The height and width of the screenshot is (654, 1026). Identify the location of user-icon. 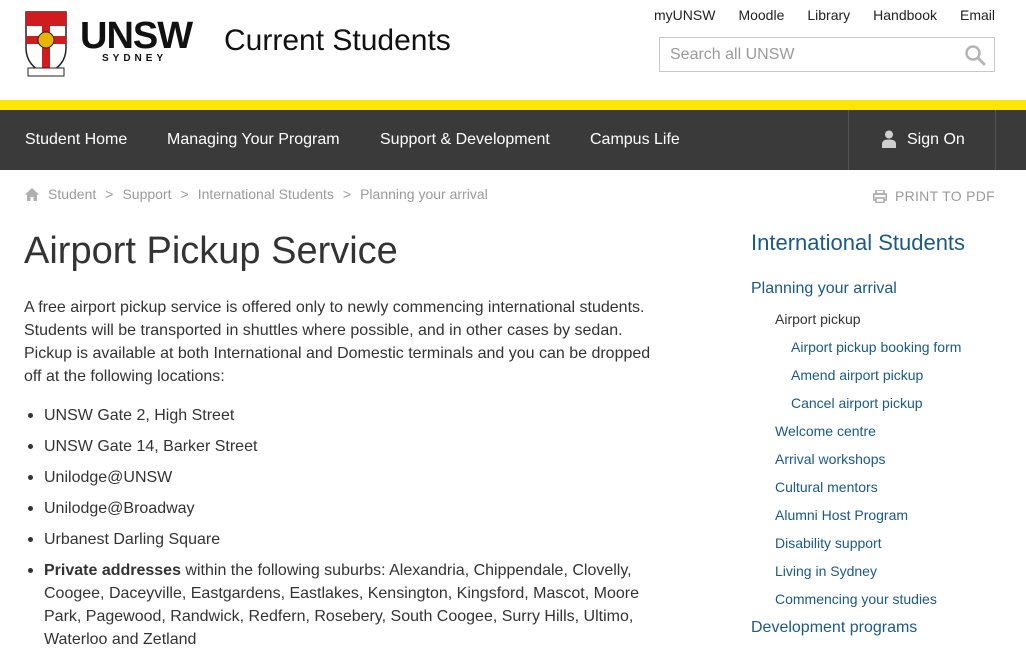
(889, 139).